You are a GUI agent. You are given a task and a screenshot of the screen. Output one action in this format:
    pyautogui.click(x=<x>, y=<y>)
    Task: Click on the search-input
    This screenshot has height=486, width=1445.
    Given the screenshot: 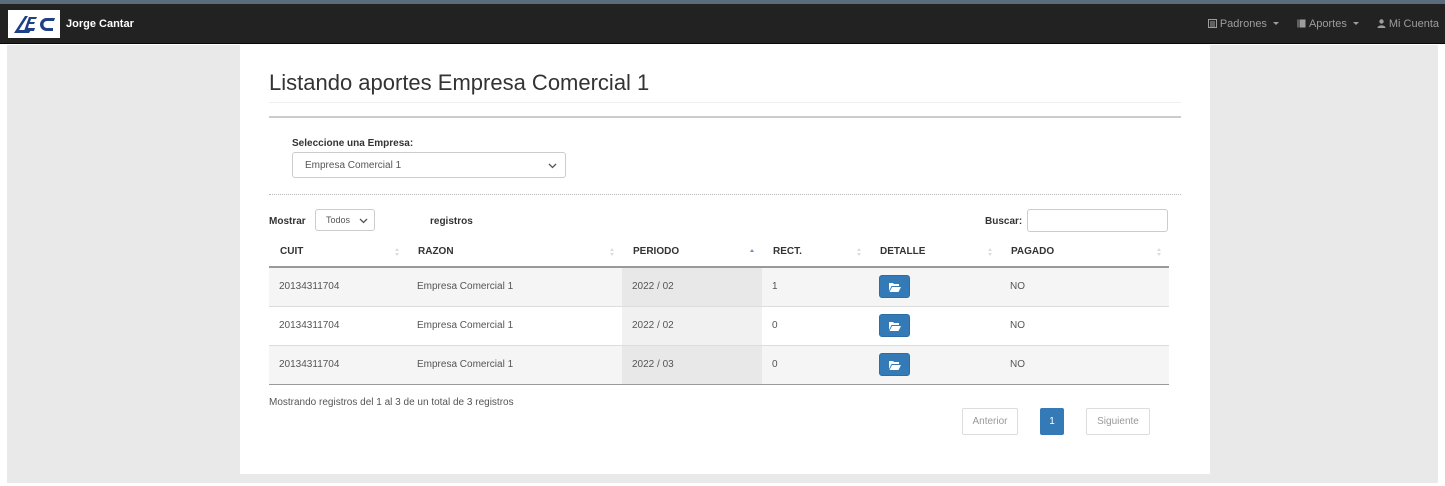 What is the action you would take?
    pyautogui.click(x=1097, y=220)
    